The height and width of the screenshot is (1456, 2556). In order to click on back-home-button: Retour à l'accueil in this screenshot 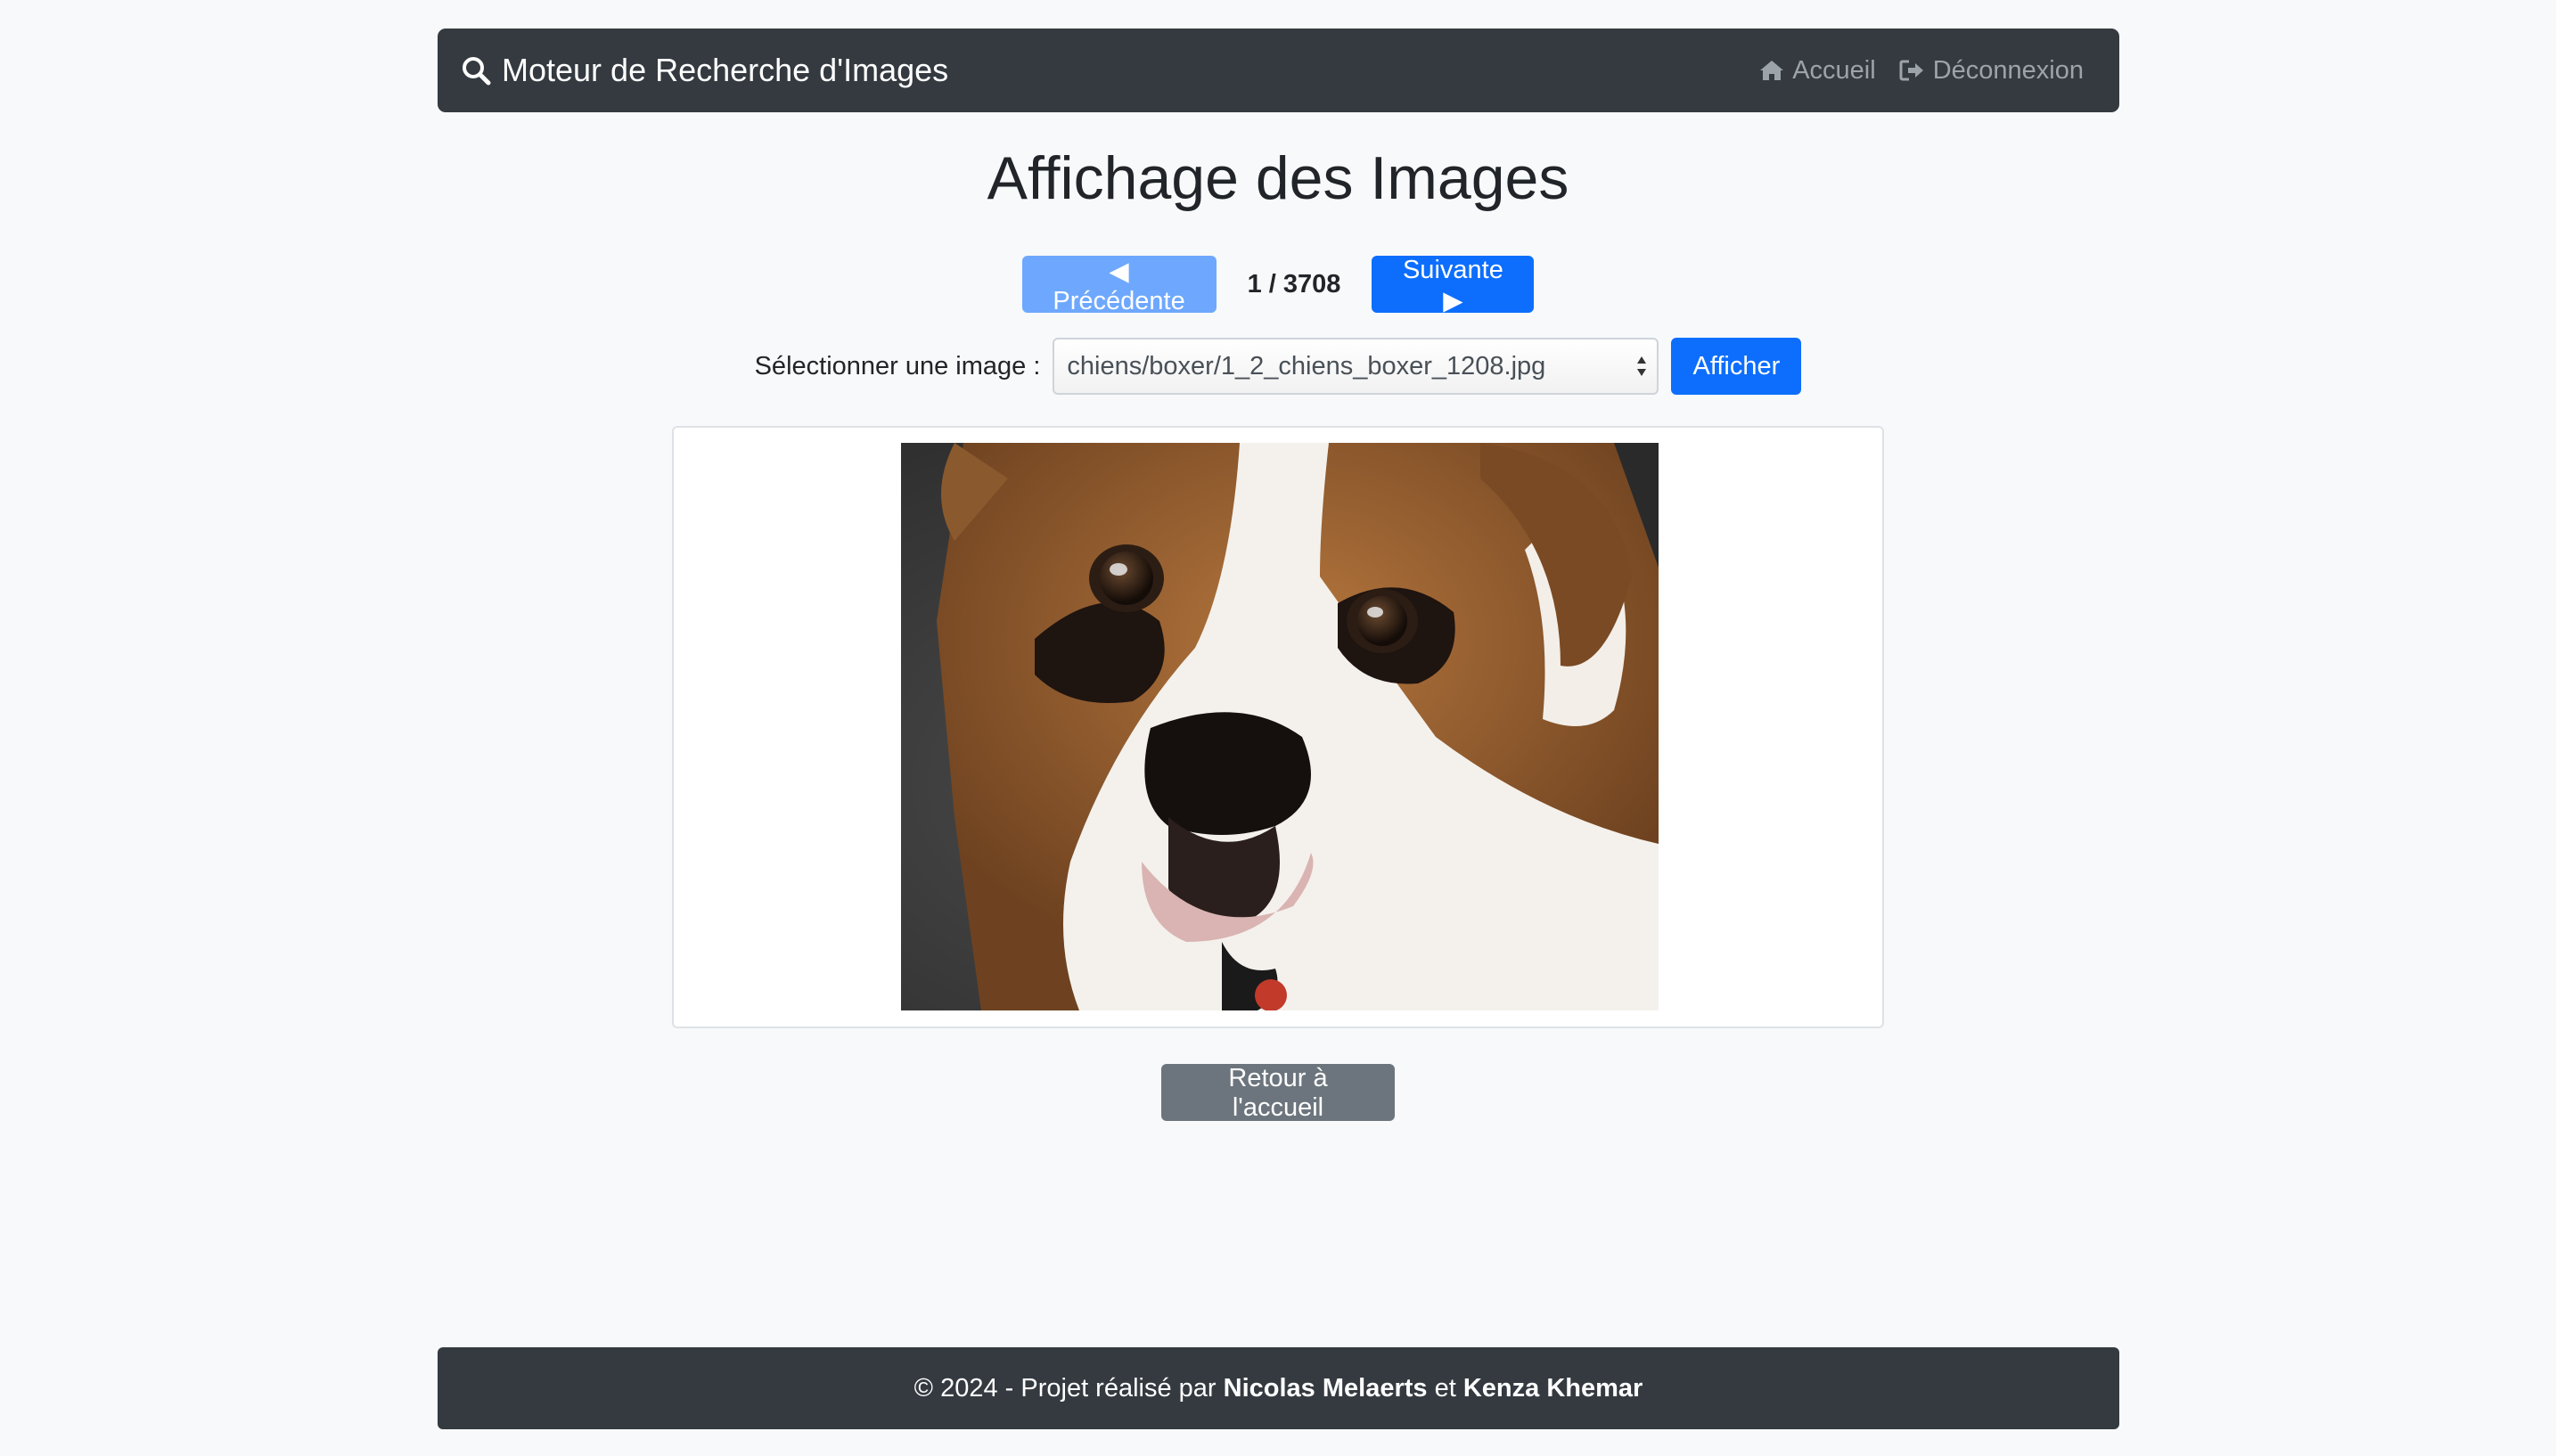, I will do `click(1278, 1093)`.